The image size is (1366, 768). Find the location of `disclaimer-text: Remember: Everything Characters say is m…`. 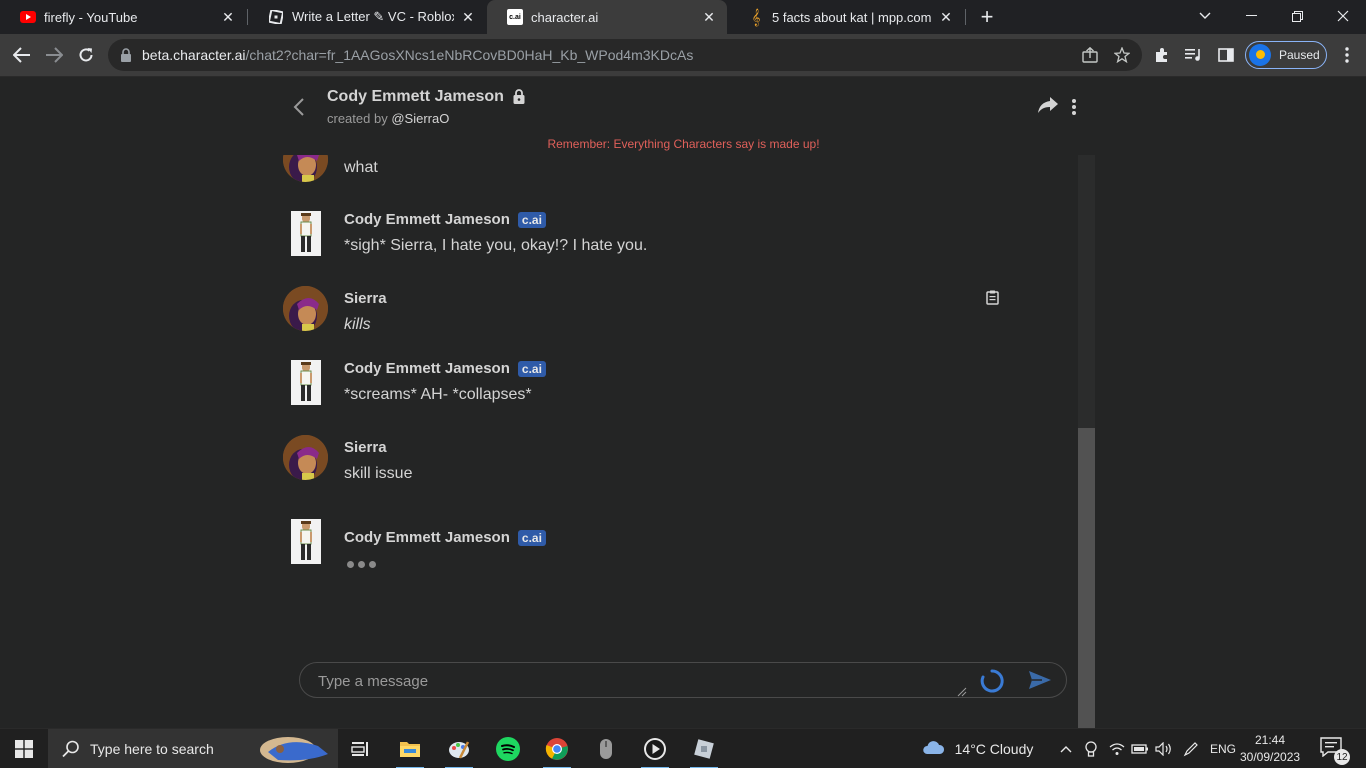

disclaimer-text: Remember: Everything Characters say is m… is located at coordinates (683, 144).